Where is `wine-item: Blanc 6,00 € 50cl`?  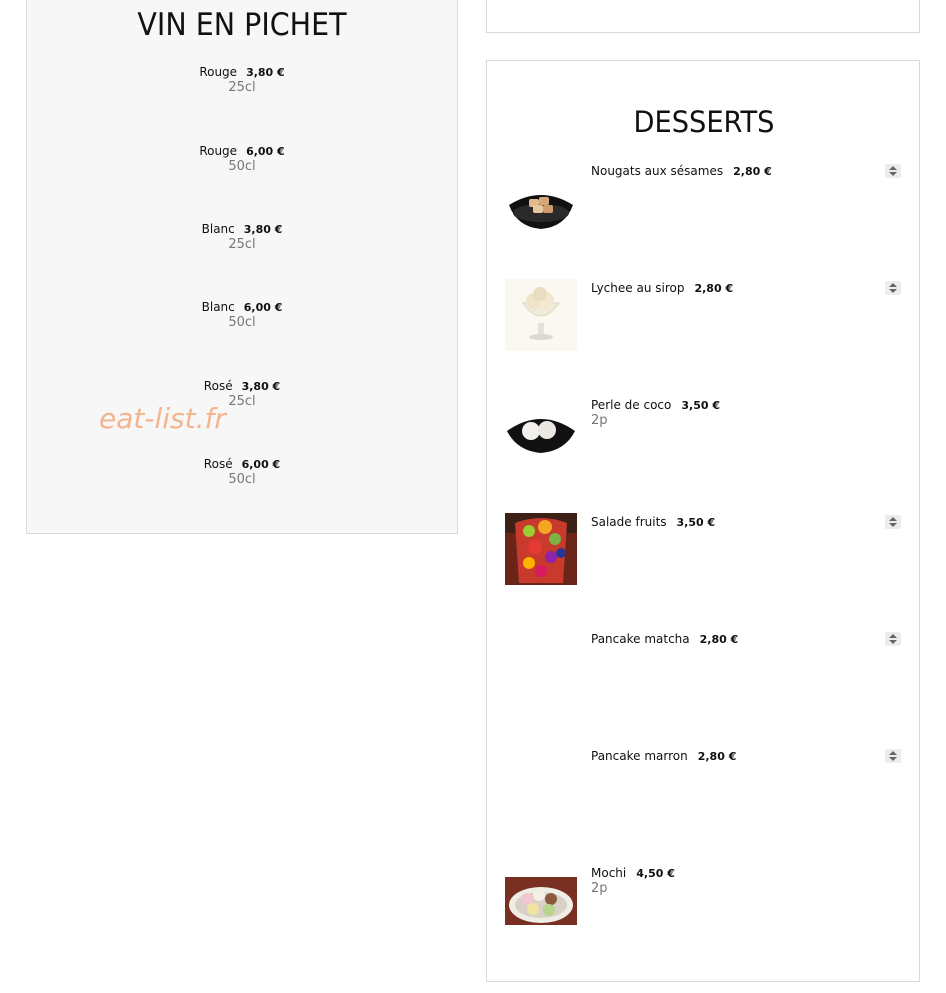 wine-item: Blanc 6,00 € 50cl is located at coordinates (242, 315).